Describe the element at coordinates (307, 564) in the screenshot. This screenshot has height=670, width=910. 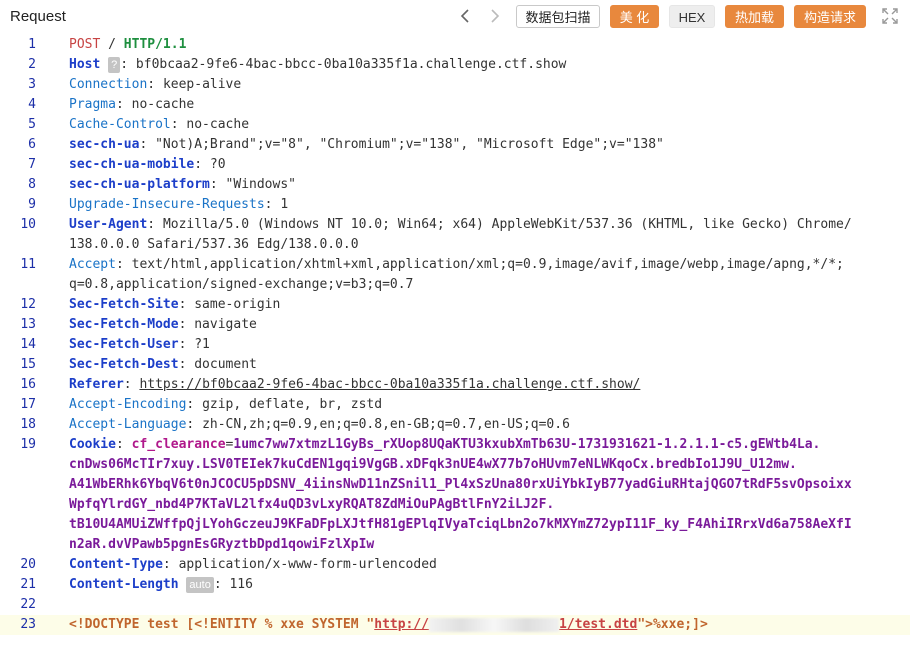
I see `header-value: application/x-www-form-urlencoded` at that location.